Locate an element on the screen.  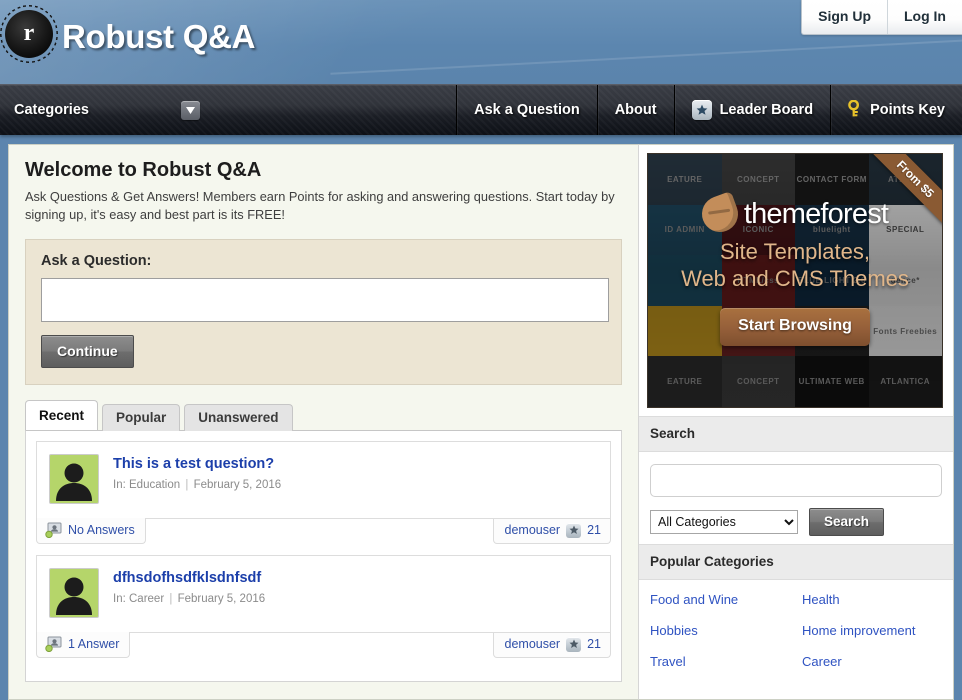
continue-button: Continue is located at coordinates (87, 351).